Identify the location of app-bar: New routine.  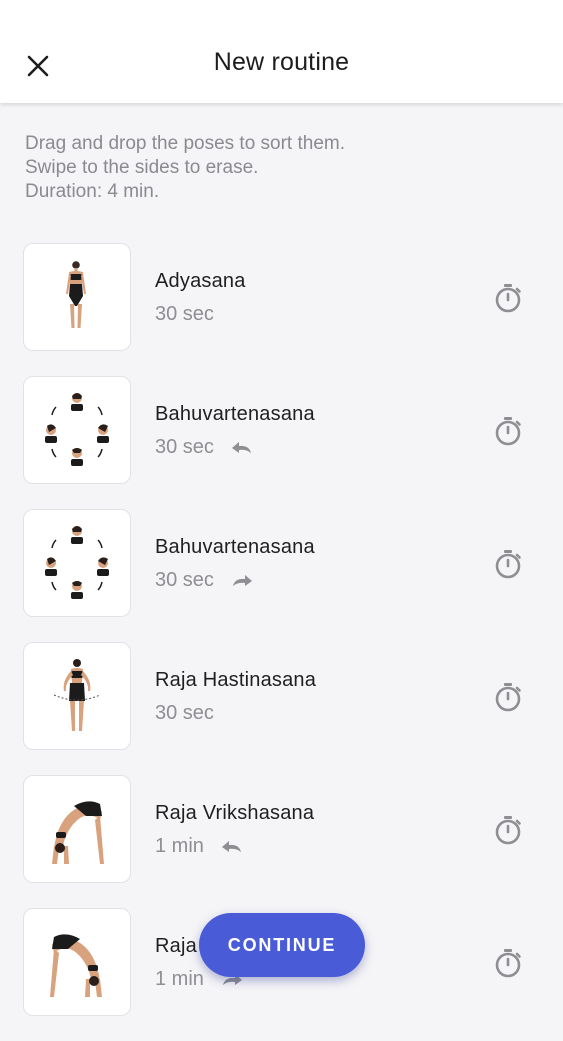
(281, 51).